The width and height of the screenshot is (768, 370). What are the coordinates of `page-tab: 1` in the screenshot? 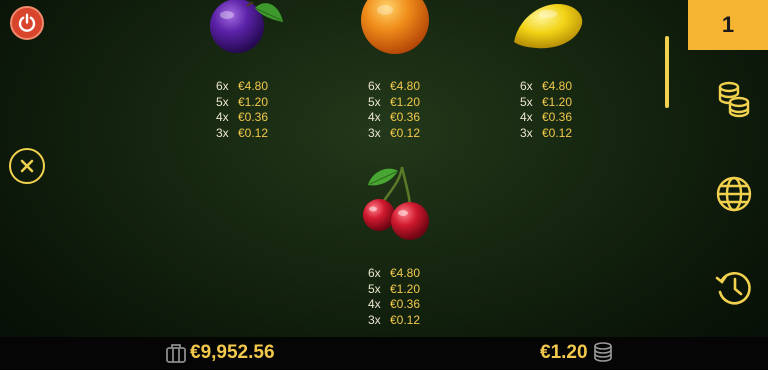 It's located at (728, 25).